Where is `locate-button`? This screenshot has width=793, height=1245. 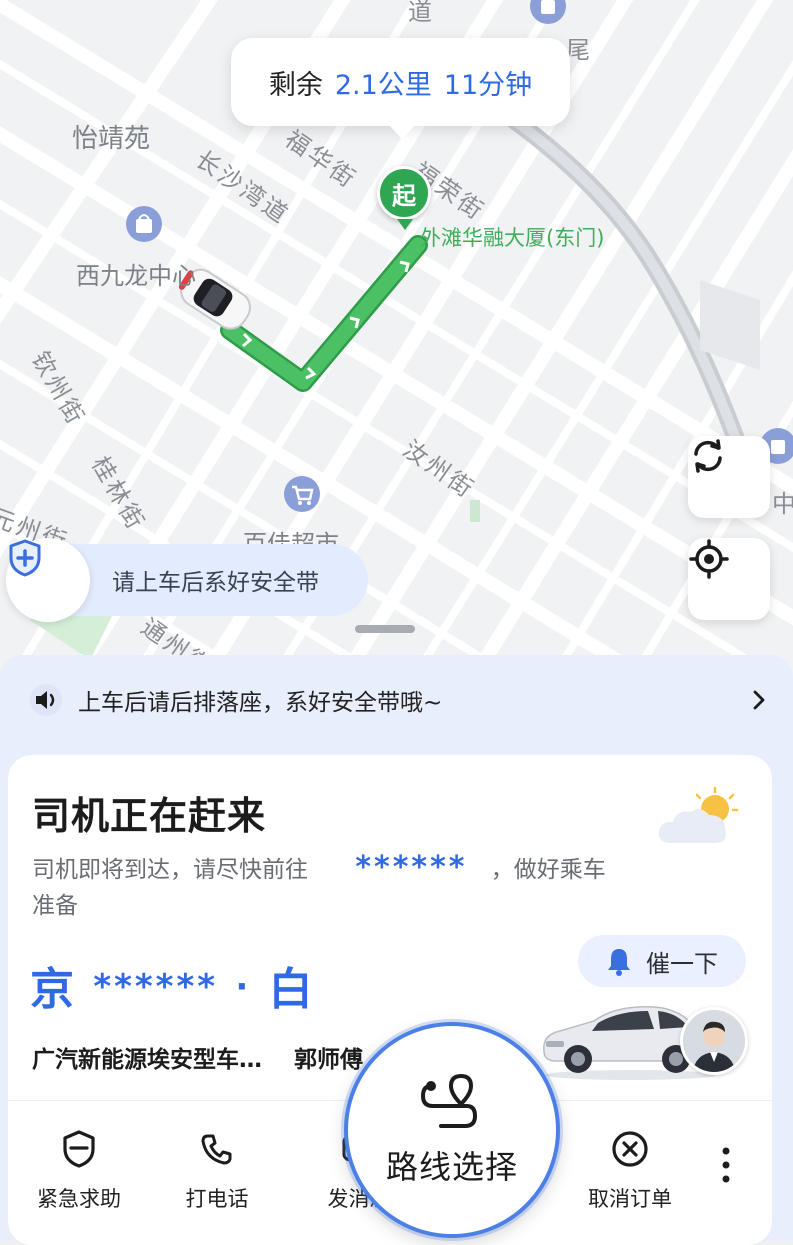
locate-button is located at coordinates (729, 579).